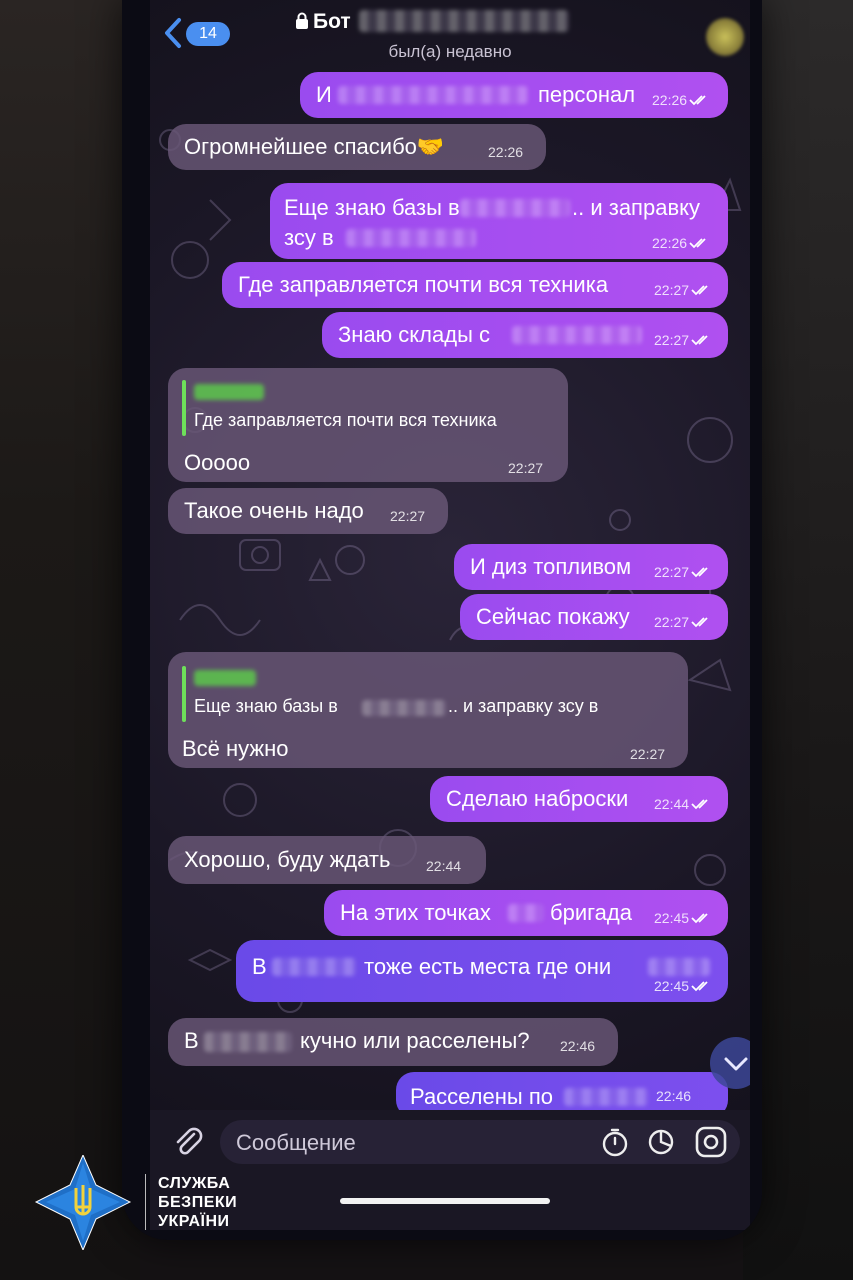 Image resolution: width=853 pixels, height=1280 pixels. Describe the element at coordinates (194, 1183) in the screenshot. I see `sbu-line1: СЛУЖБА` at that location.